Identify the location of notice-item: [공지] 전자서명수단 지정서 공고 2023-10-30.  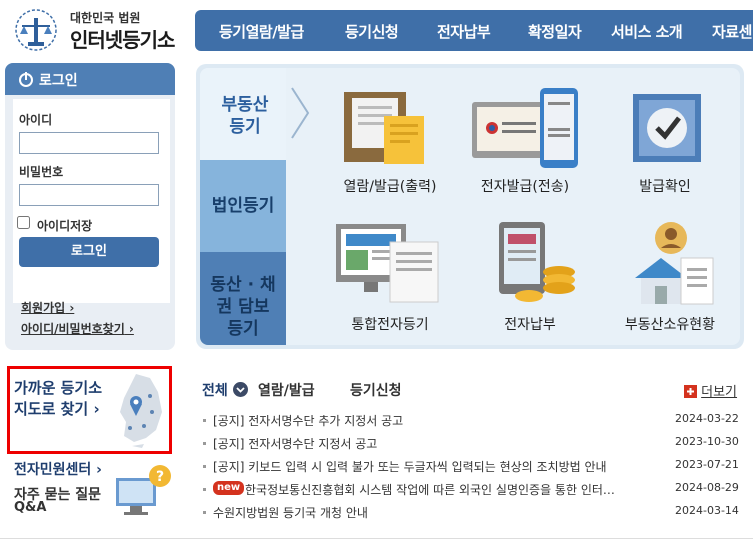
(473, 445).